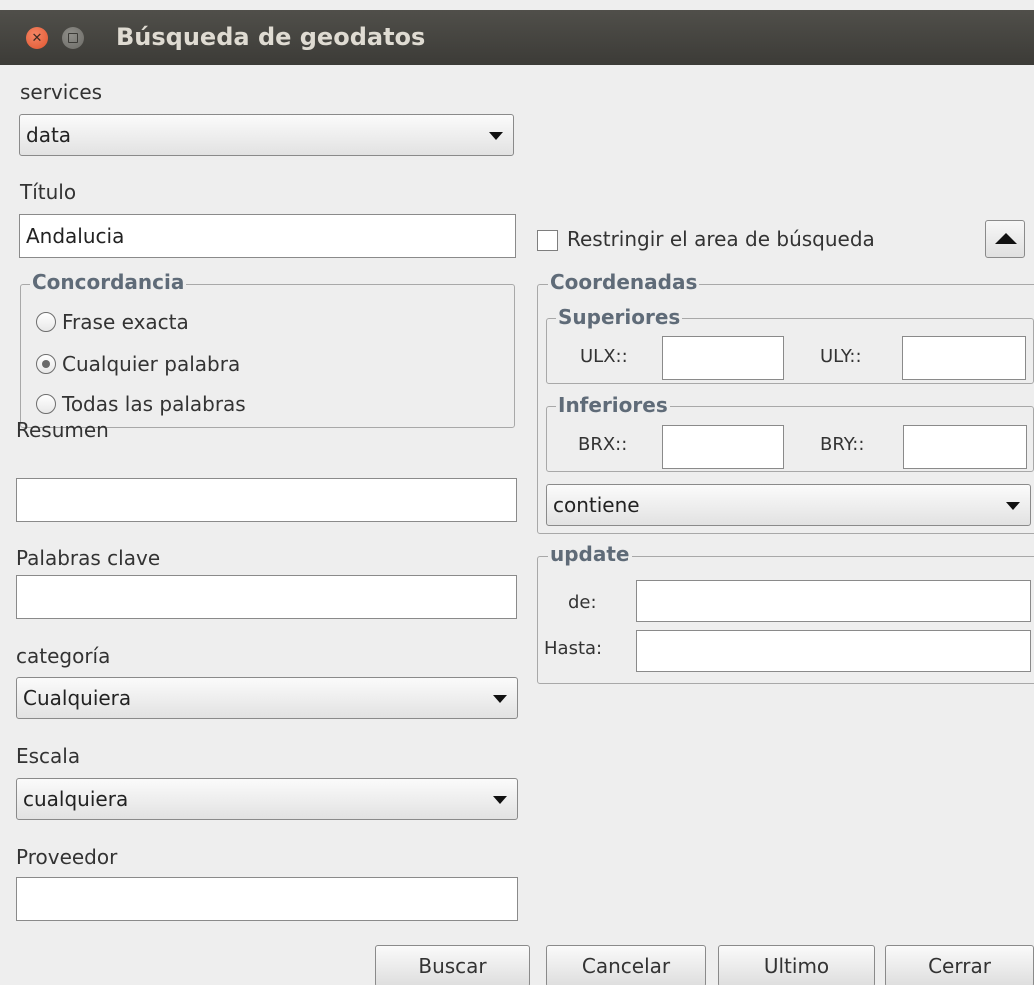 The image size is (1034, 985). Describe the element at coordinates (842, 444) in the screenshot. I see `bry-label: BRY::` at that location.